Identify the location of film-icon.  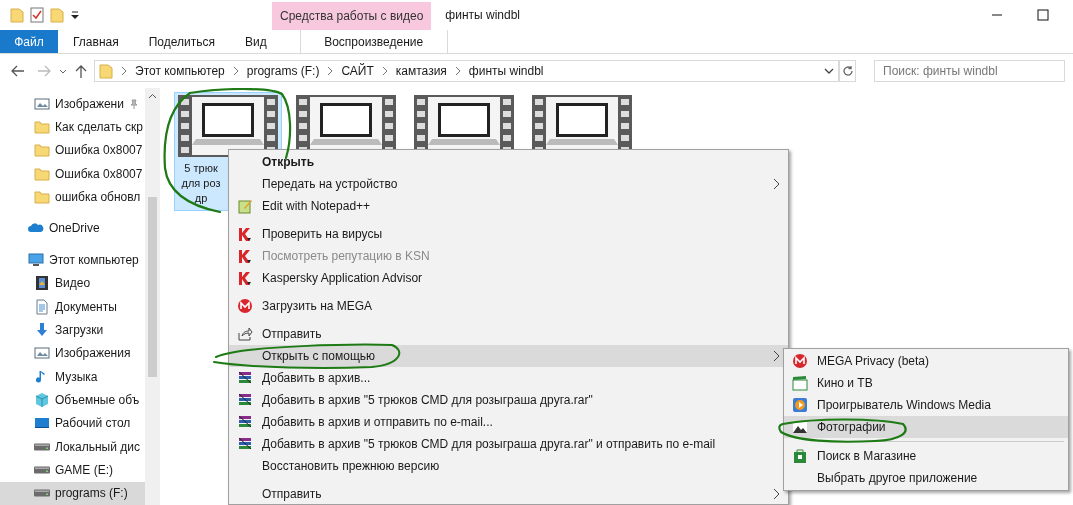
(42, 283).